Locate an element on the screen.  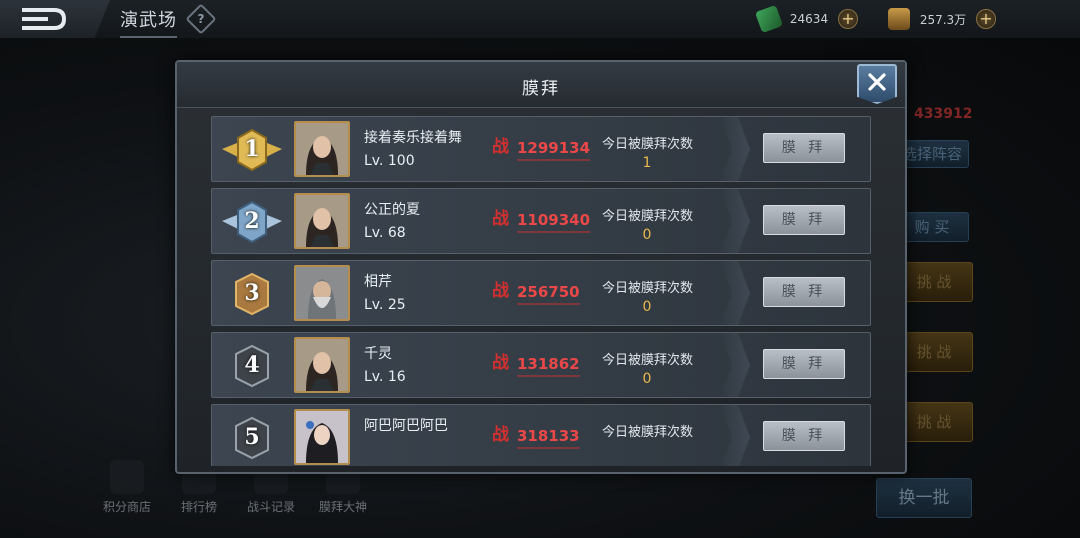
player-level: Lv. 16 is located at coordinates (385, 377).